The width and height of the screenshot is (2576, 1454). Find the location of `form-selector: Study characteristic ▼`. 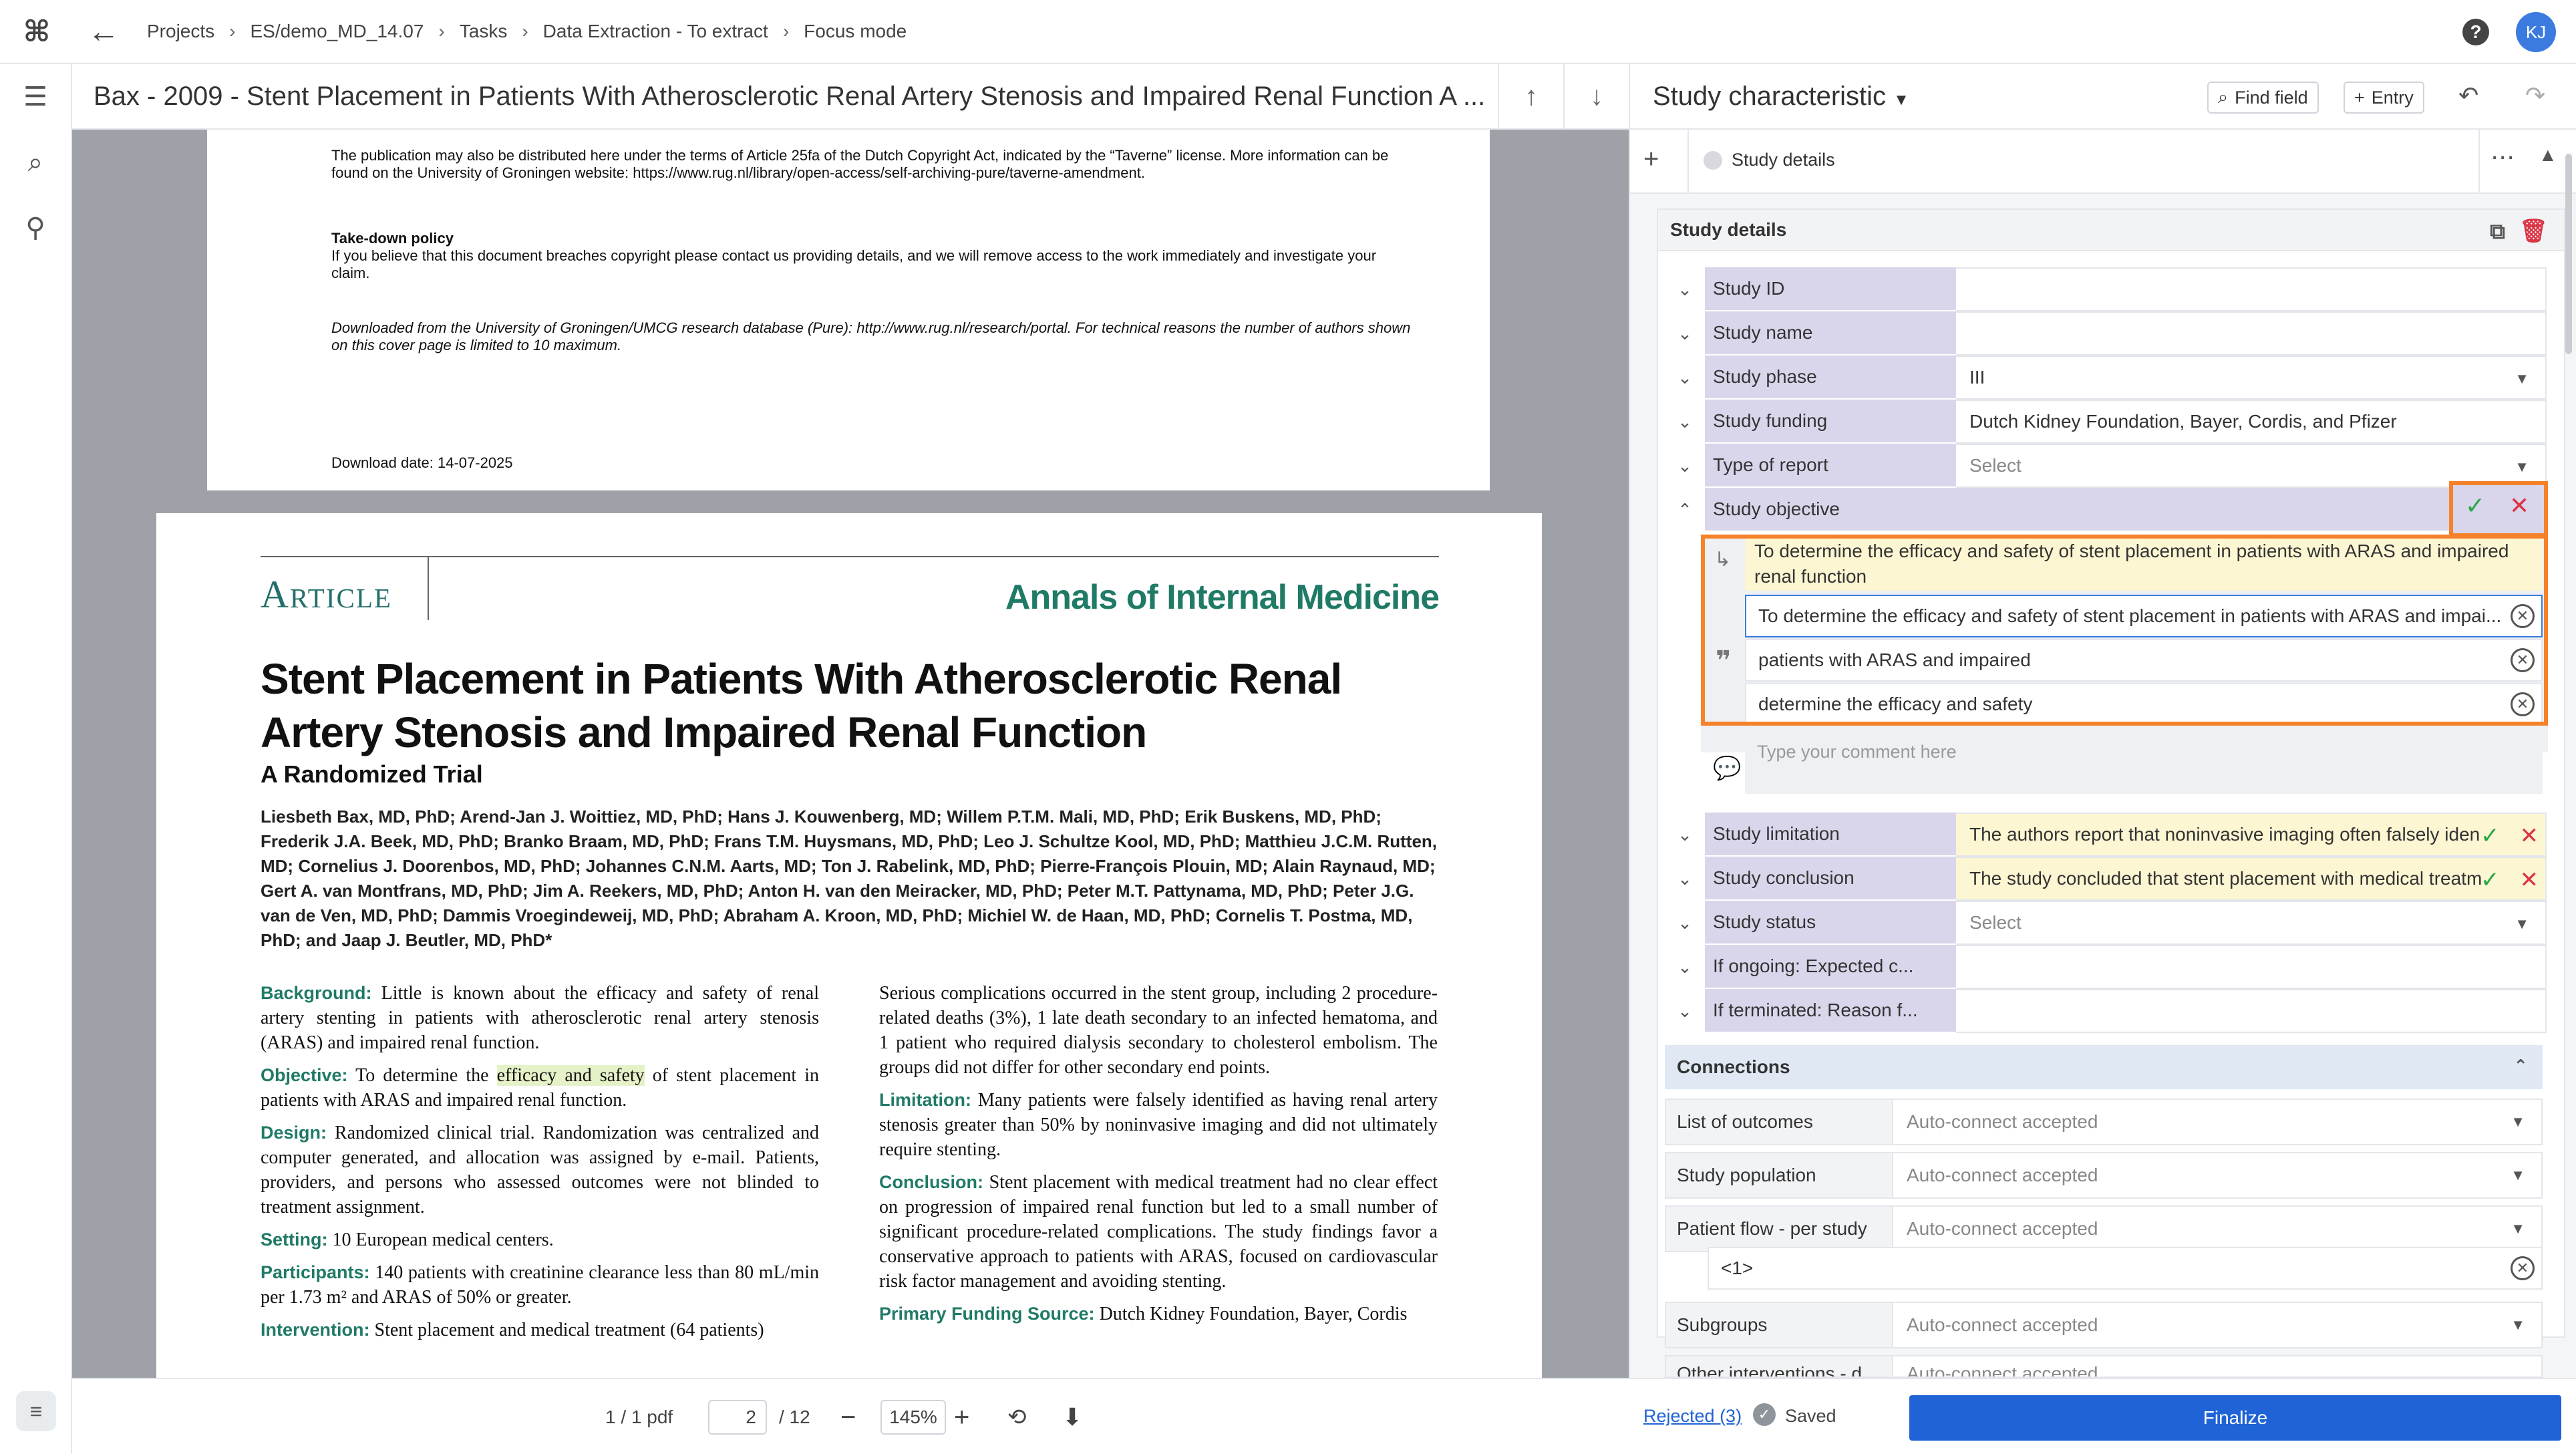

form-selector: Study characteristic ▼ is located at coordinates (1781, 97).